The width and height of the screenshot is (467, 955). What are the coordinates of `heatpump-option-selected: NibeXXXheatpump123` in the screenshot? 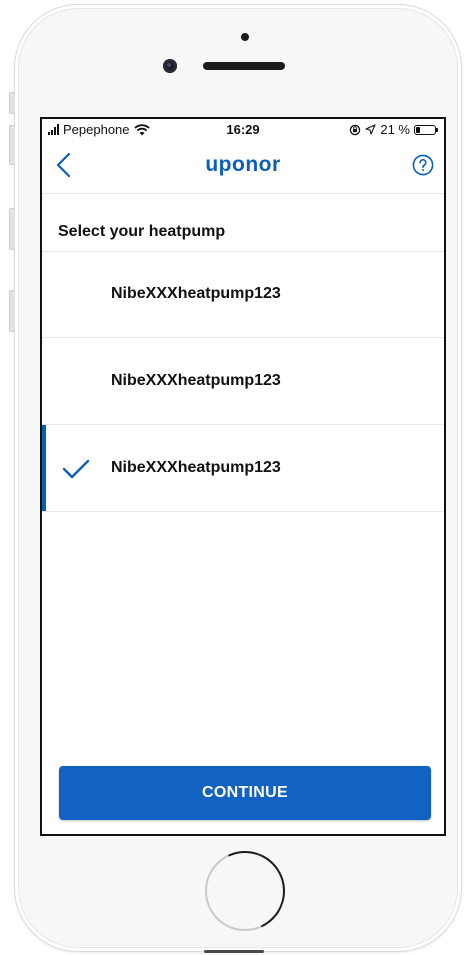 It's located at (243, 468).